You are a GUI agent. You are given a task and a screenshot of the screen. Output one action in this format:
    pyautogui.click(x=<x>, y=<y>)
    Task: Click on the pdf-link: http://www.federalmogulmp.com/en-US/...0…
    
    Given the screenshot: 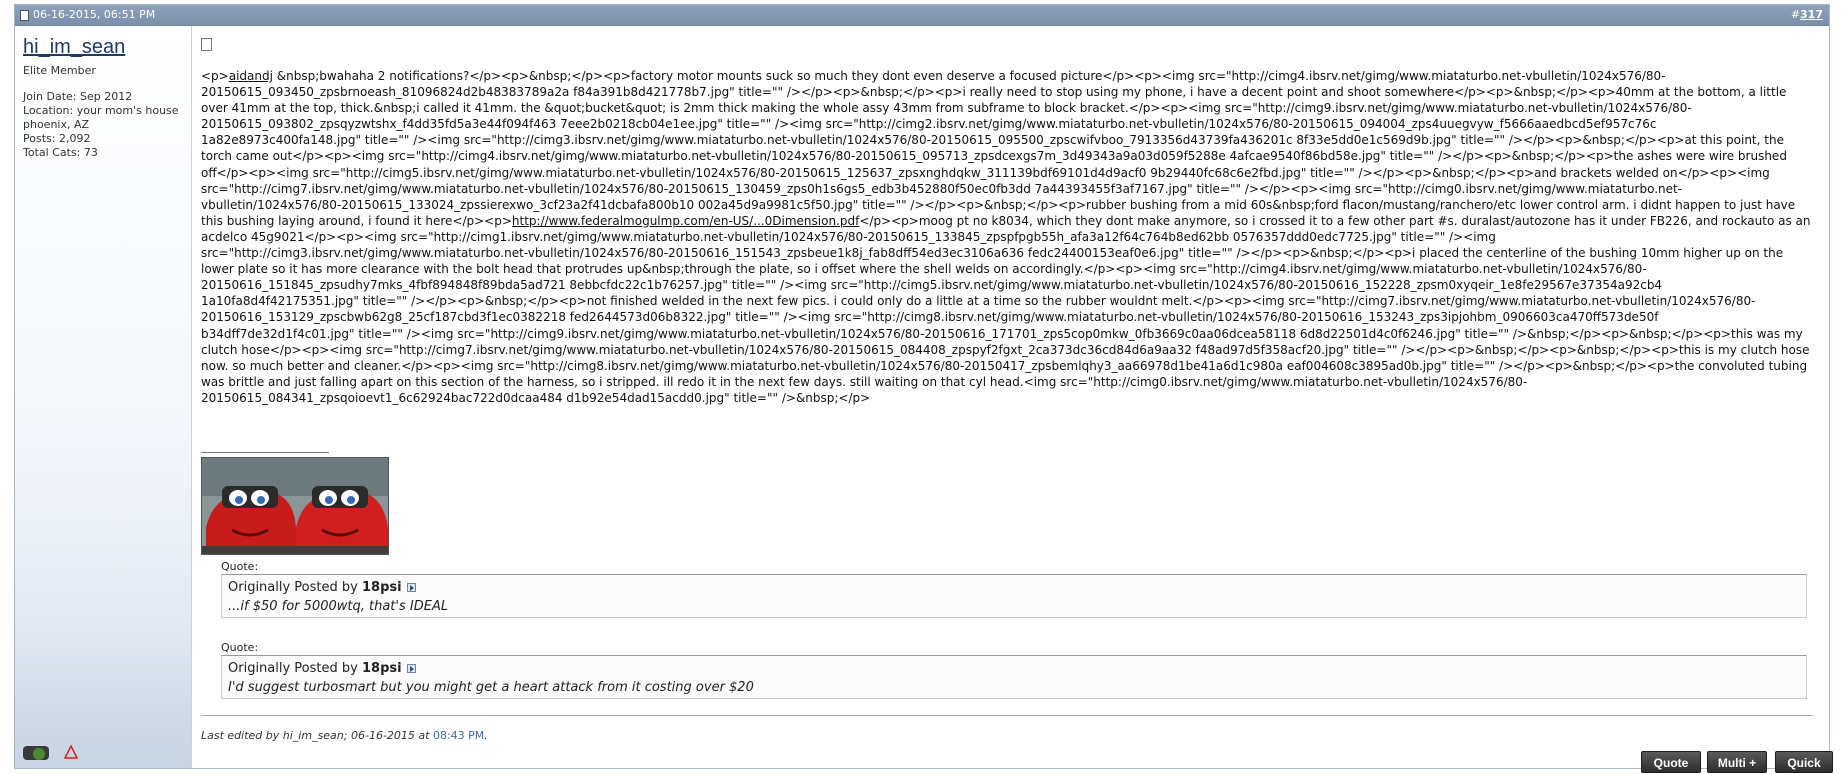 What is the action you would take?
    pyautogui.click(x=685, y=221)
    